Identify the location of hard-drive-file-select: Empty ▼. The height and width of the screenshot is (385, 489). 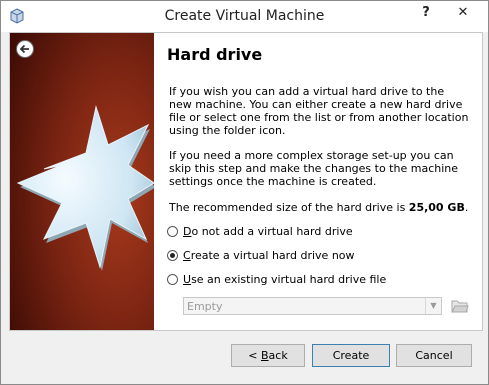
(312, 306).